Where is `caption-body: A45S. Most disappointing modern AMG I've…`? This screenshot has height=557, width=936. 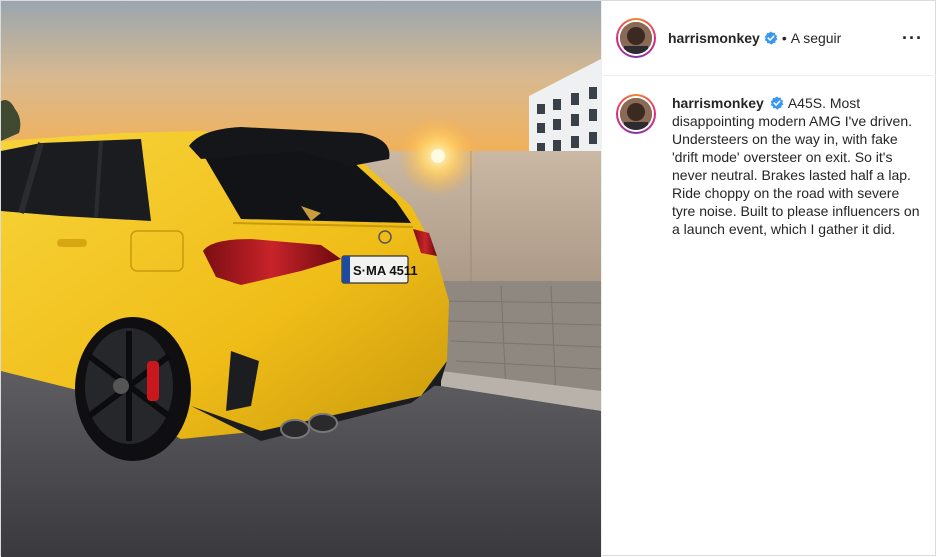
caption-body: A45S. Most disappointing modern AMG I've… is located at coordinates (796, 166).